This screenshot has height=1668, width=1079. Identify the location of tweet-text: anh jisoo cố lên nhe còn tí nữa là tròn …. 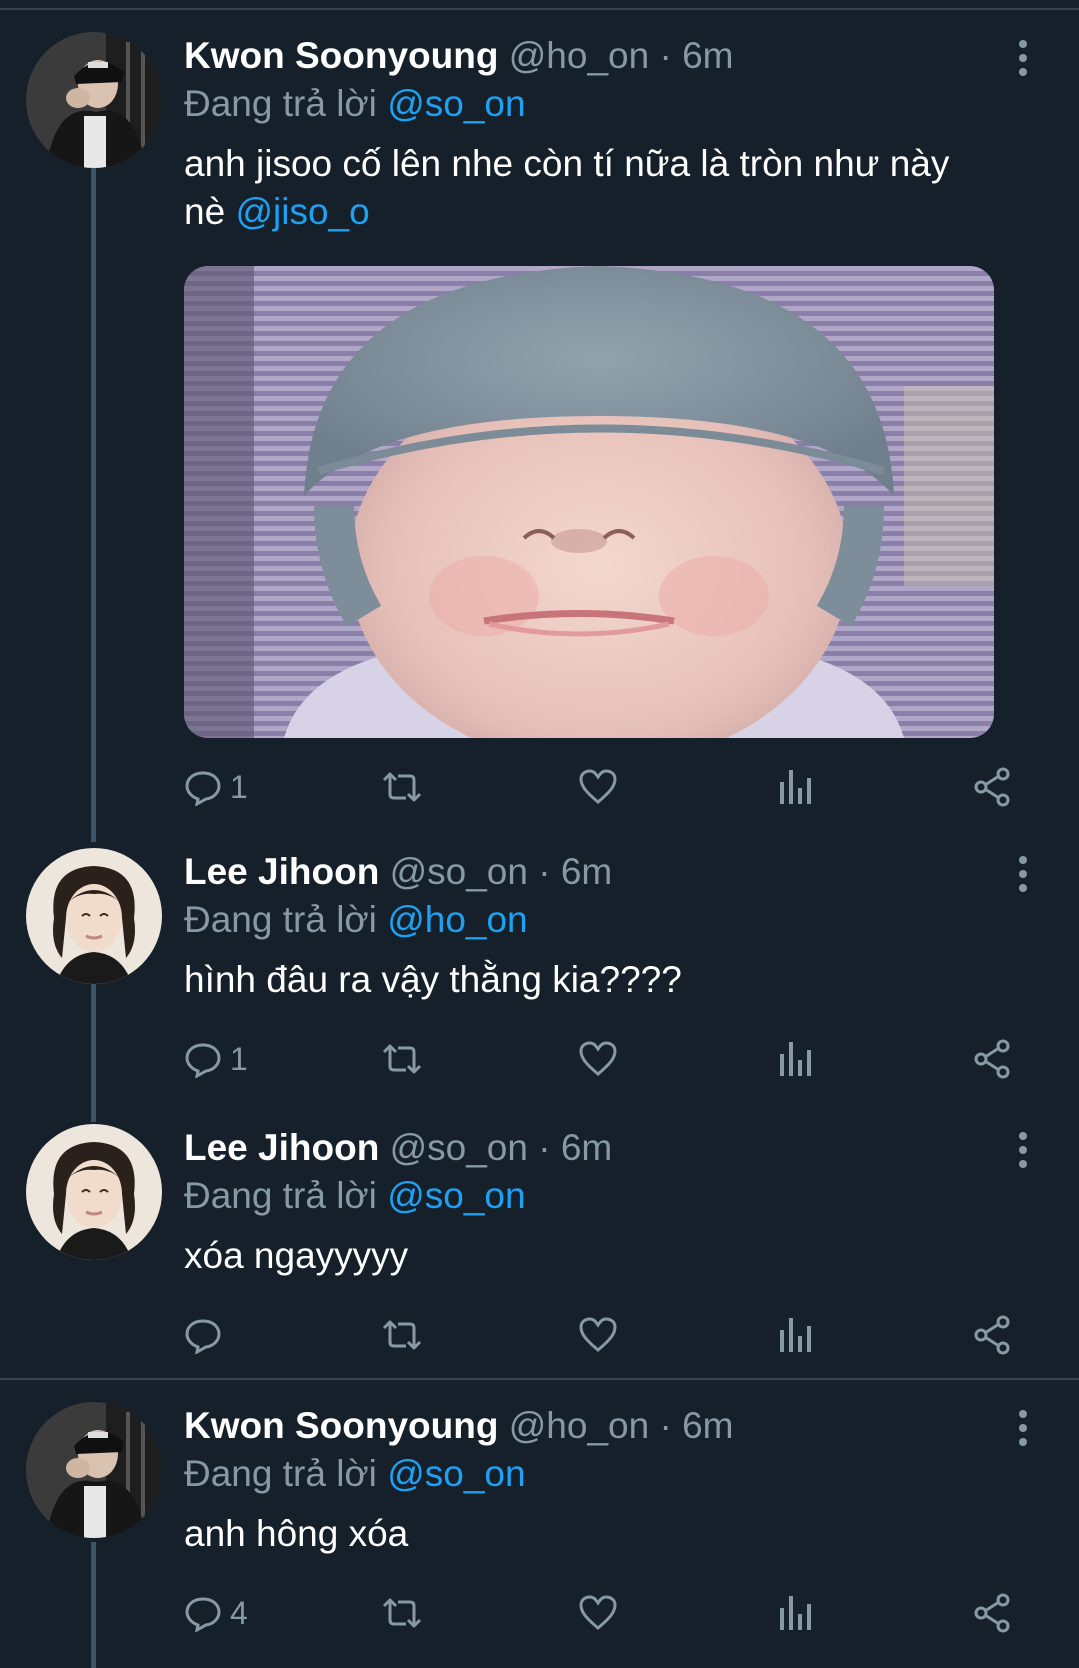
(599, 188).